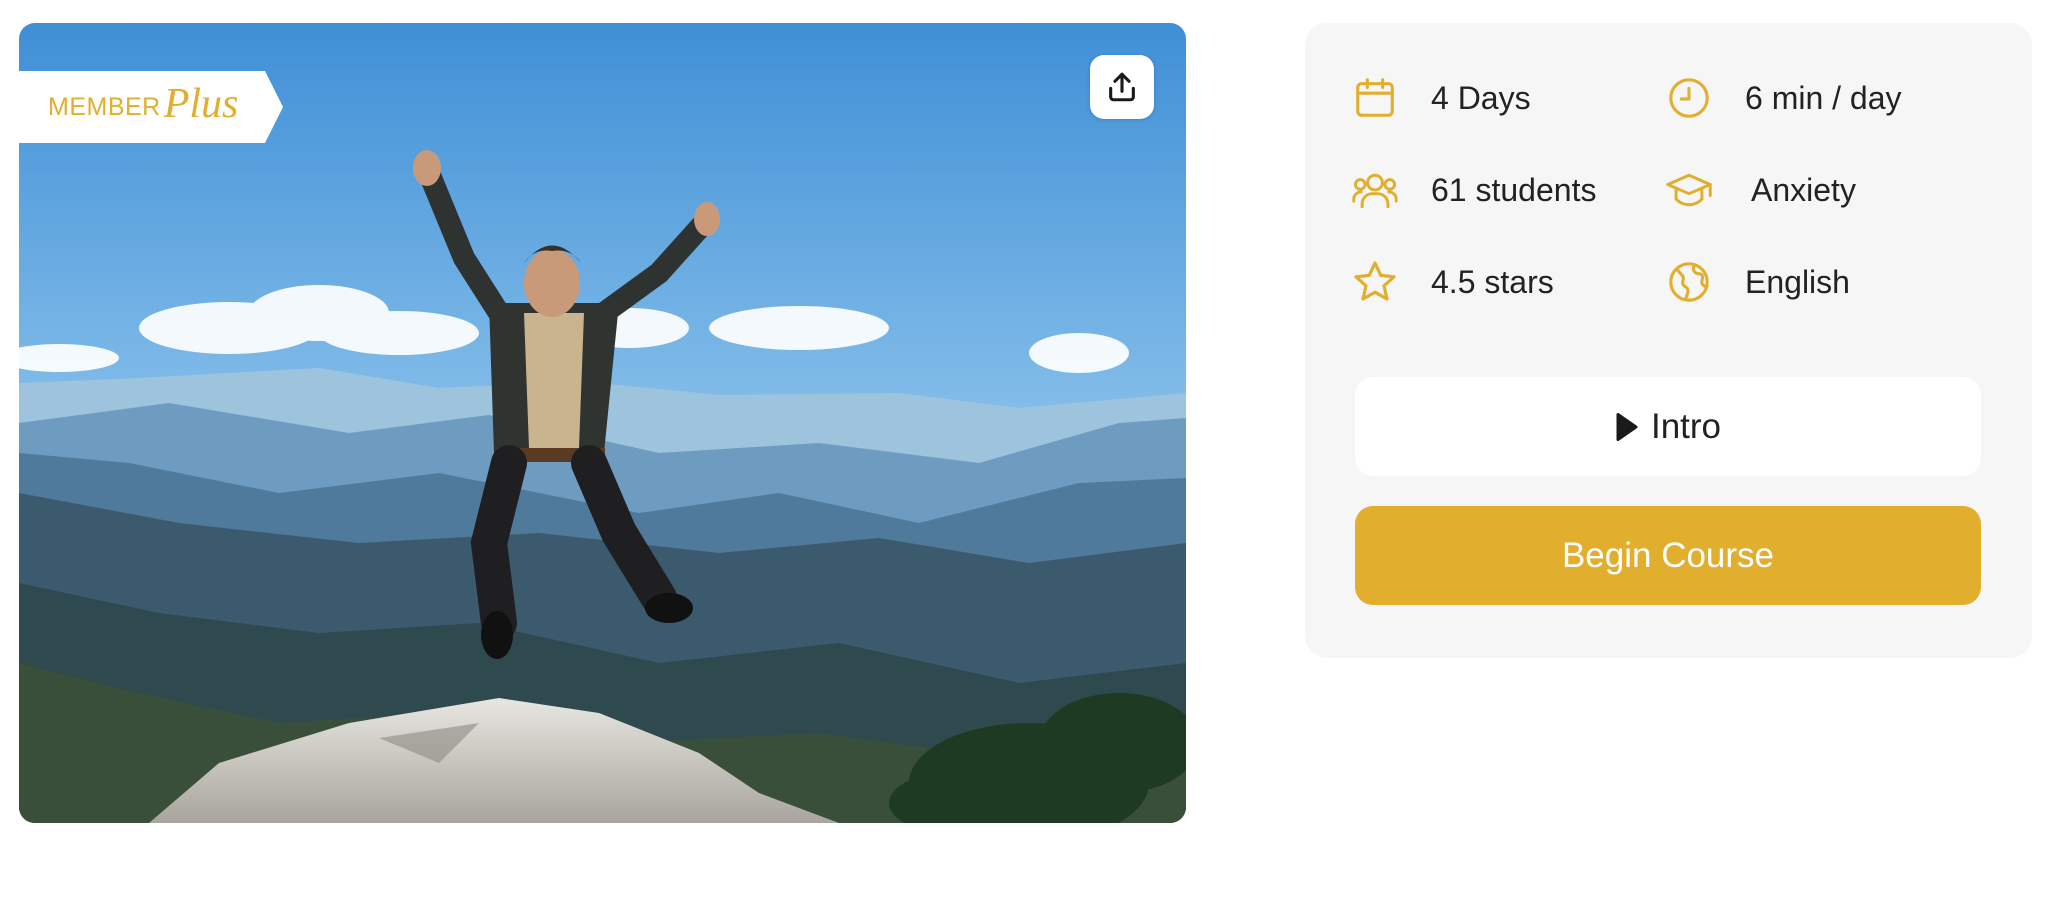  Describe the element at coordinates (1797, 281) in the screenshot. I see `stat-label: English` at that location.